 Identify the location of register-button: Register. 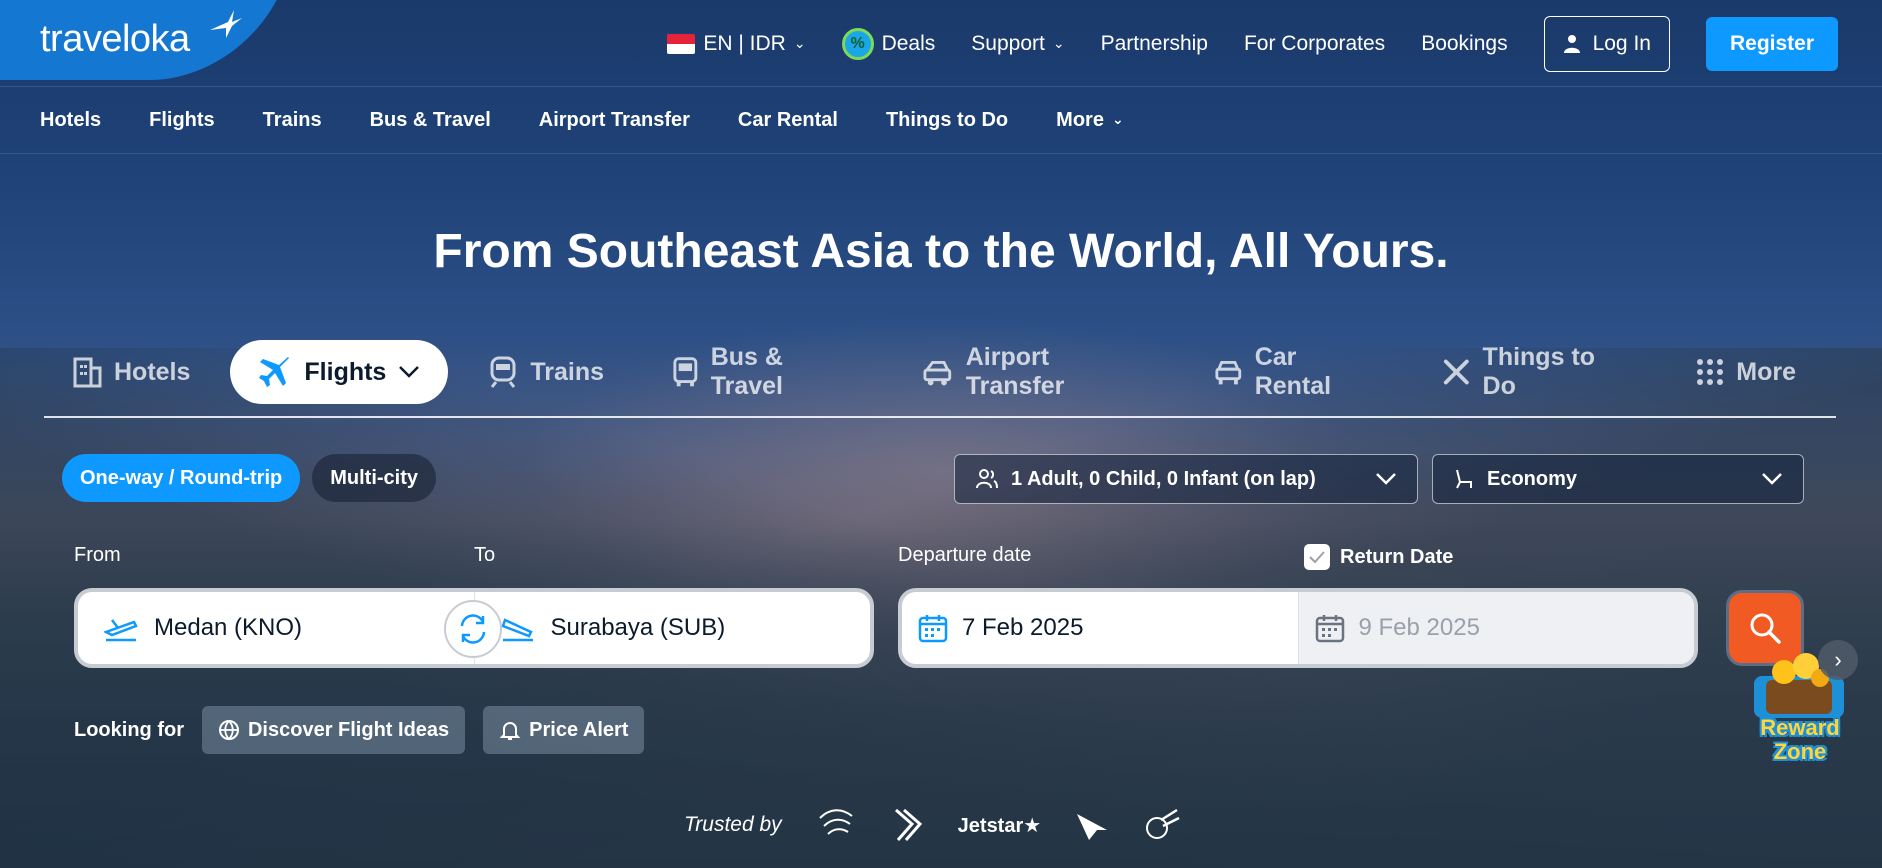
(1771, 44).